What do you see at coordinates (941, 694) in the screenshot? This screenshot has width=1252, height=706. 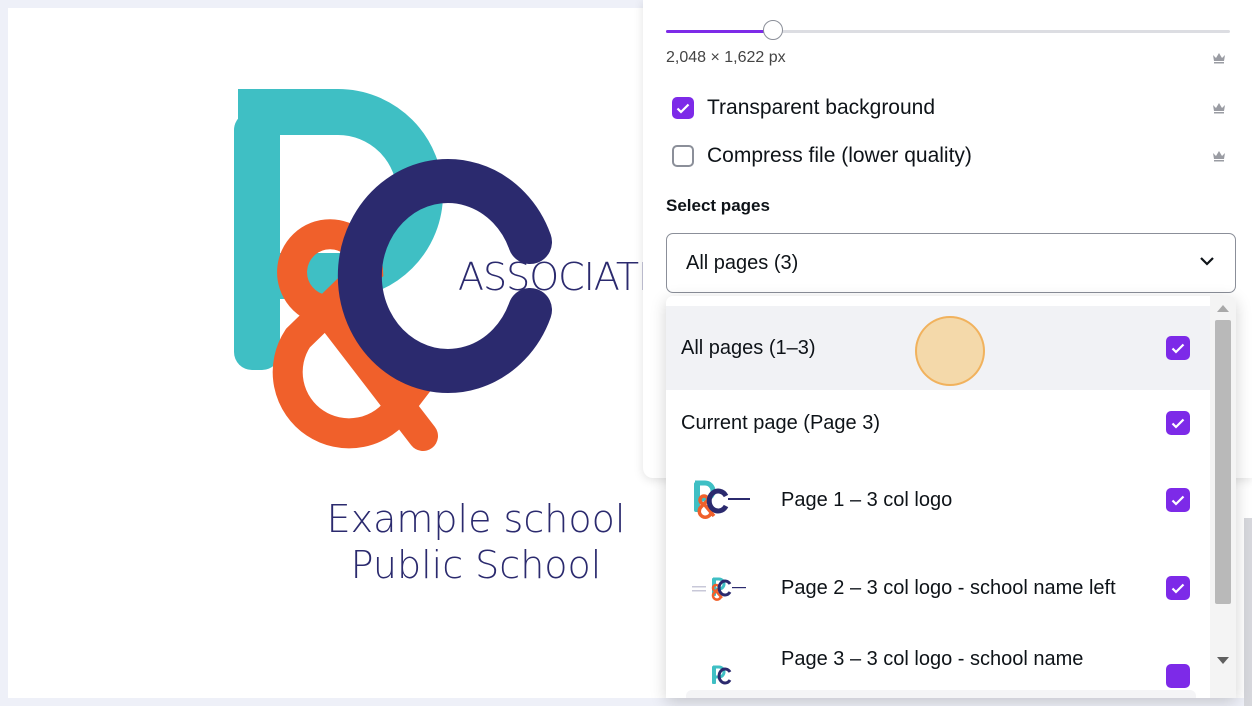 I see `menu-bottom-edge` at bounding box center [941, 694].